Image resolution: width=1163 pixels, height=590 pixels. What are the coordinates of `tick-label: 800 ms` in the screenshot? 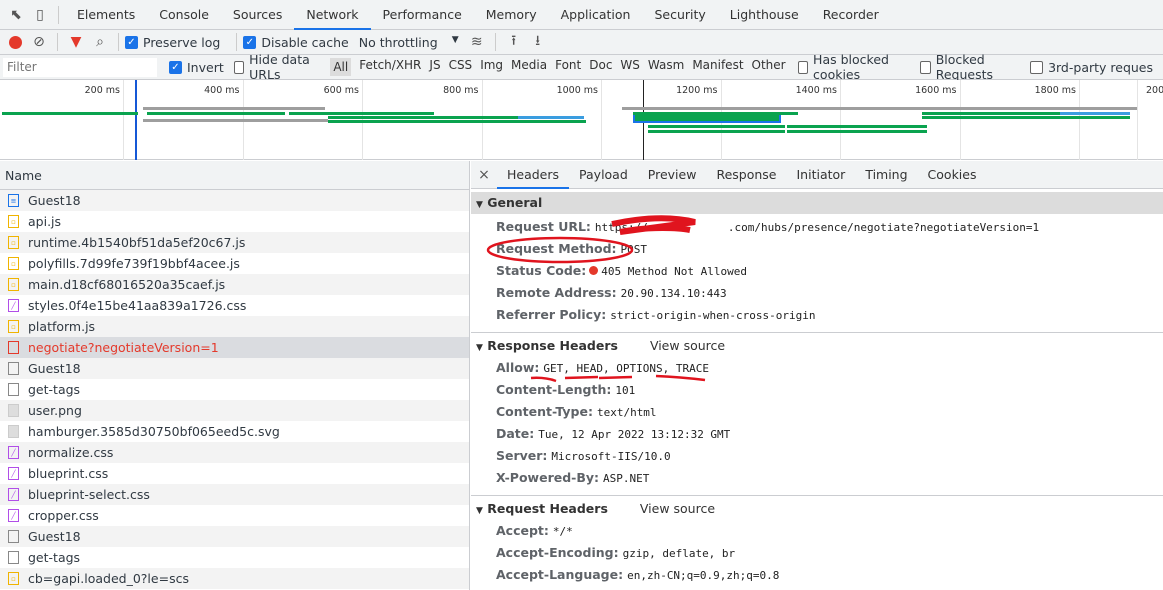 It's located at (461, 90).